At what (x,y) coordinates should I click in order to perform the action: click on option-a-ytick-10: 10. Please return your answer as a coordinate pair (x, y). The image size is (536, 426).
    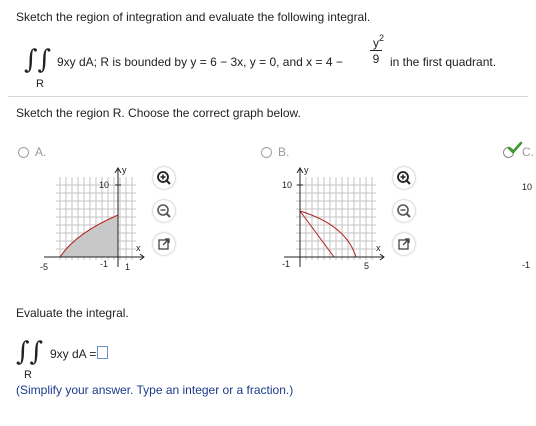
    Looking at the image, I should click on (104, 185).